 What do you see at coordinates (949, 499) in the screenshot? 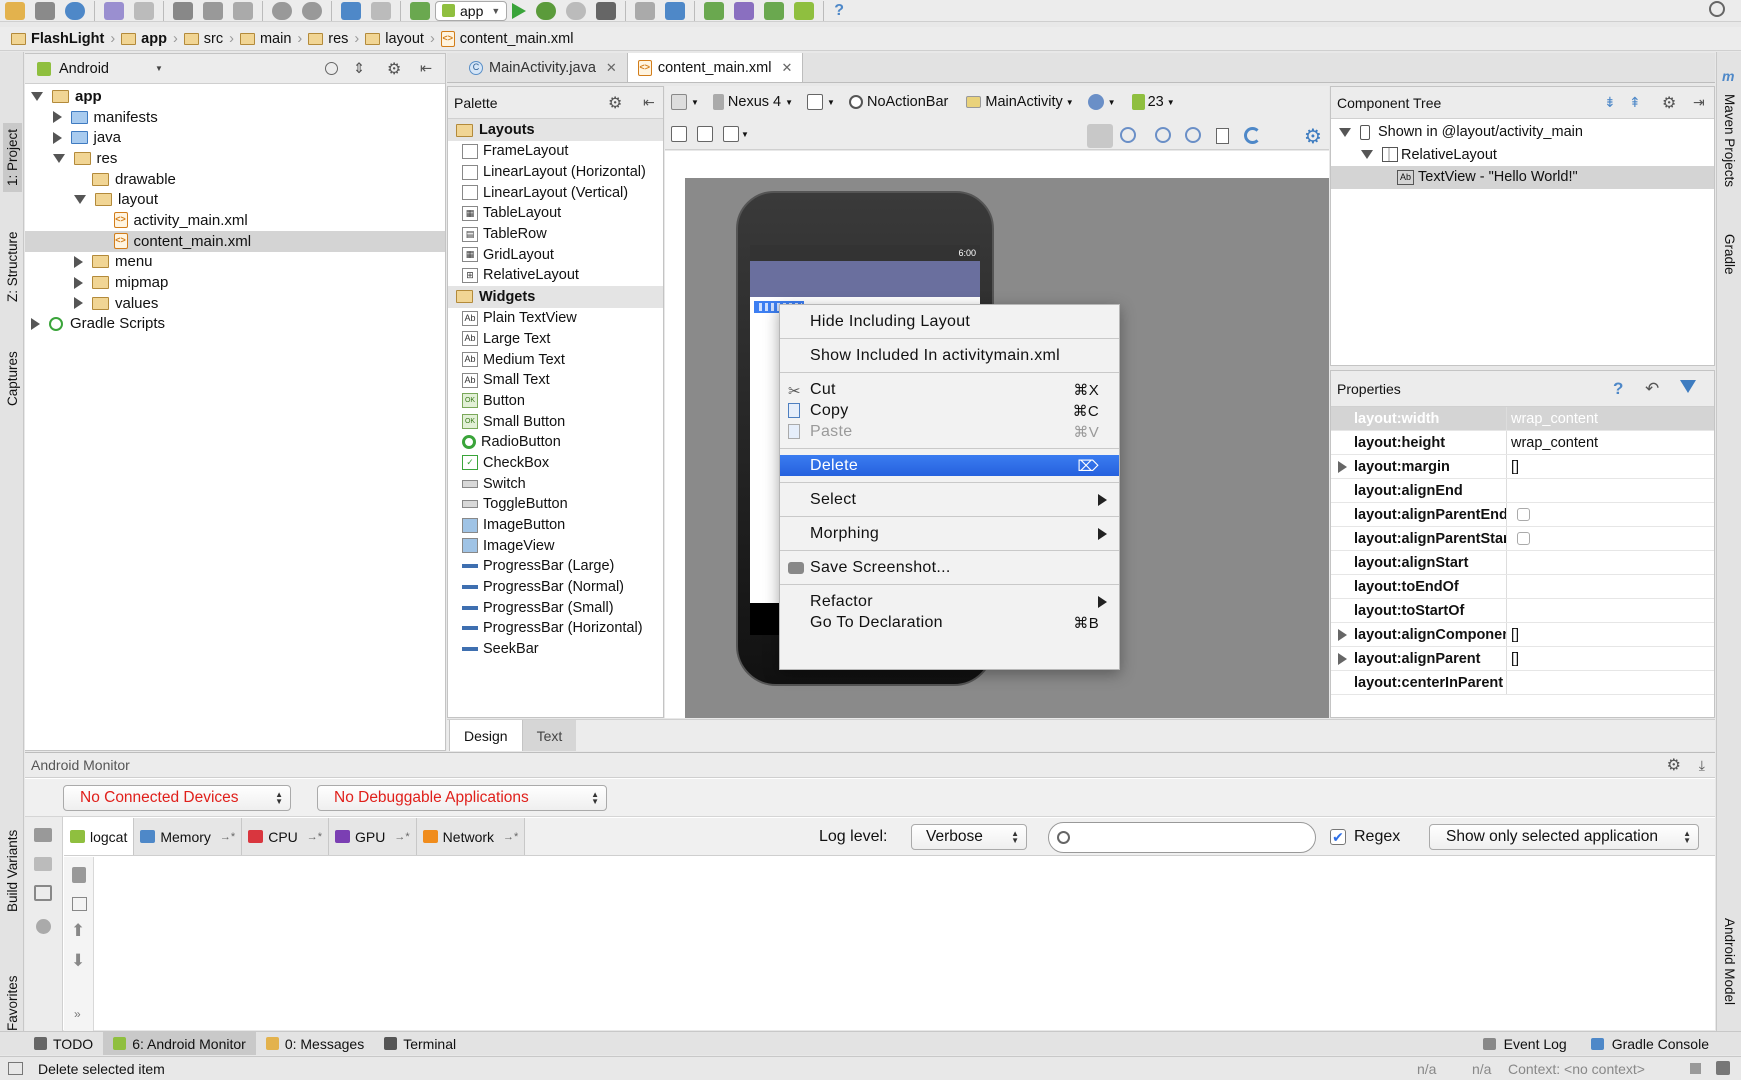
I see `menu-item-select: Select` at bounding box center [949, 499].